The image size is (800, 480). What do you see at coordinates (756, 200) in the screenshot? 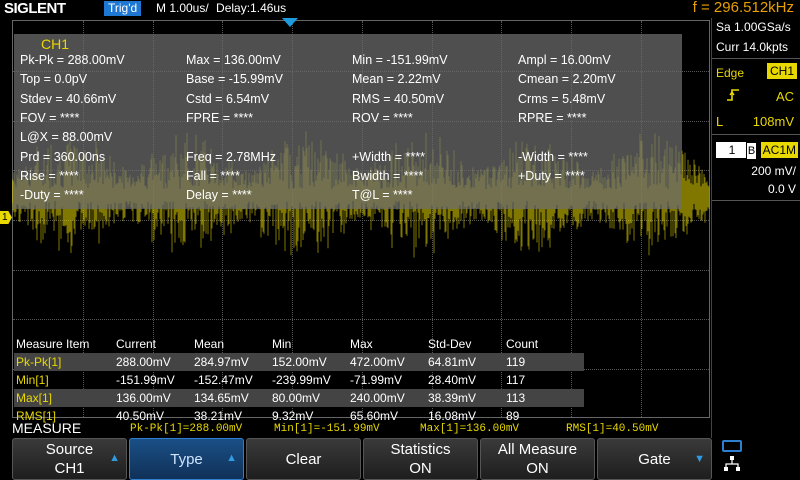
I see `divider` at bounding box center [756, 200].